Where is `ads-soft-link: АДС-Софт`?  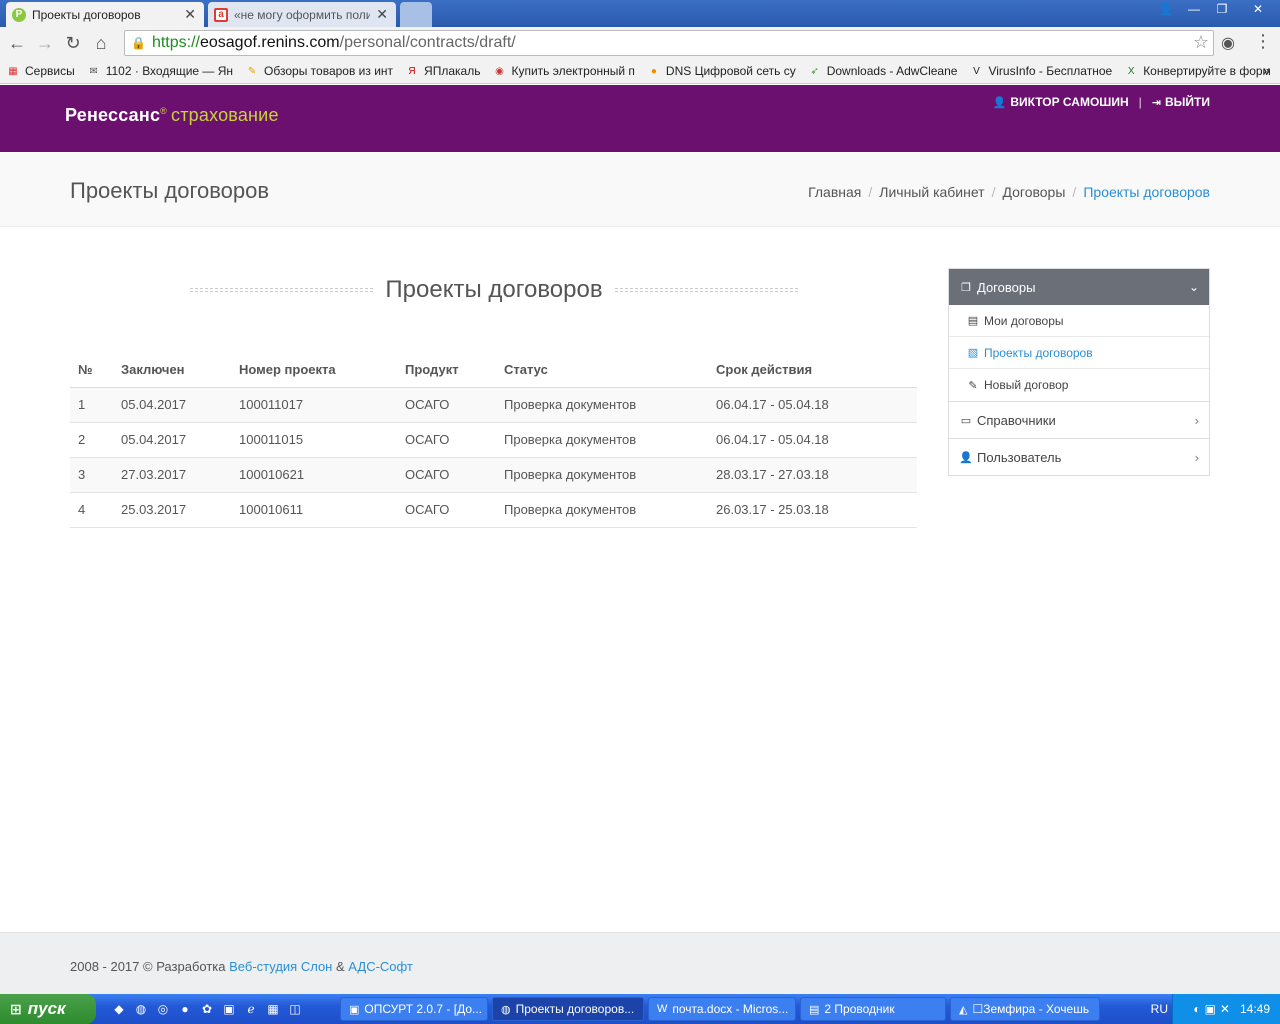
ads-soft-link: АДС-Софт is located at coordinates (380, 966).